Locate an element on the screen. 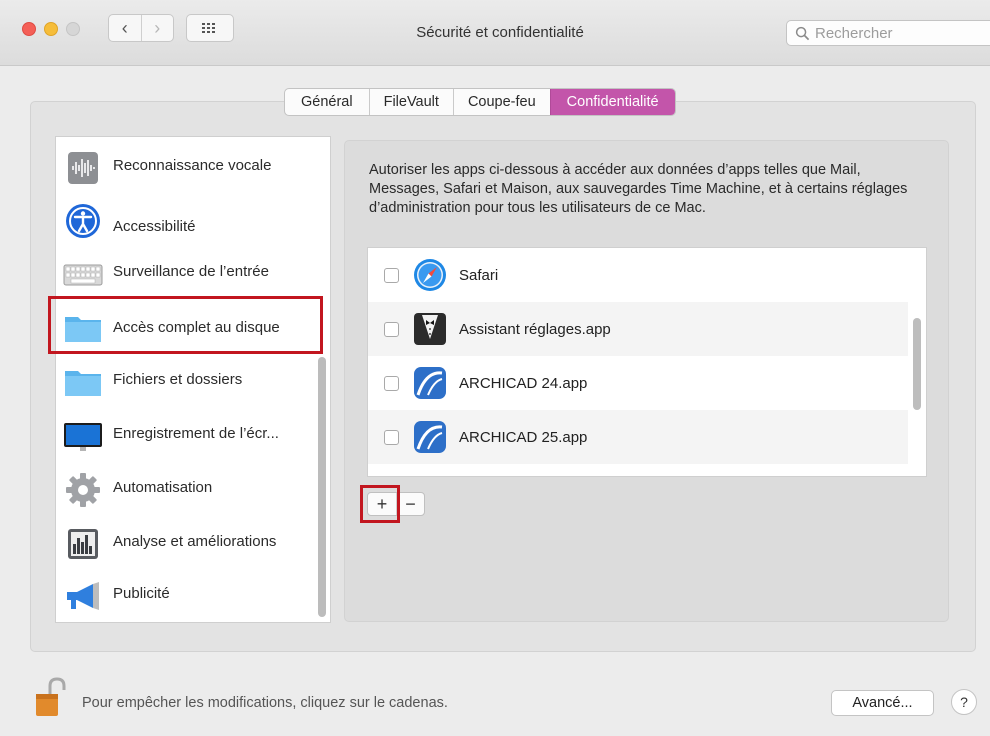  chevron-right-icon: › is located at coordinates (157, 27).